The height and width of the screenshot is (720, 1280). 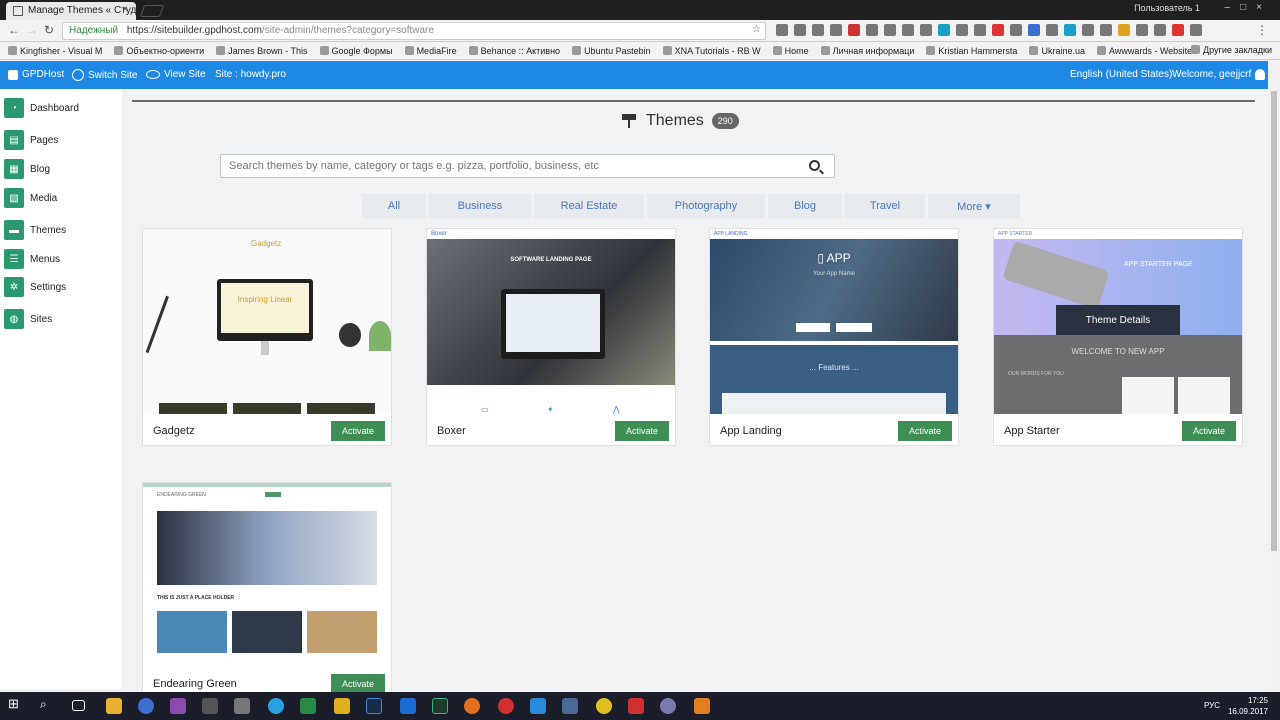 I want to click on sidebar-item-menus: ☰ Menus, so click(x=32, y=259).